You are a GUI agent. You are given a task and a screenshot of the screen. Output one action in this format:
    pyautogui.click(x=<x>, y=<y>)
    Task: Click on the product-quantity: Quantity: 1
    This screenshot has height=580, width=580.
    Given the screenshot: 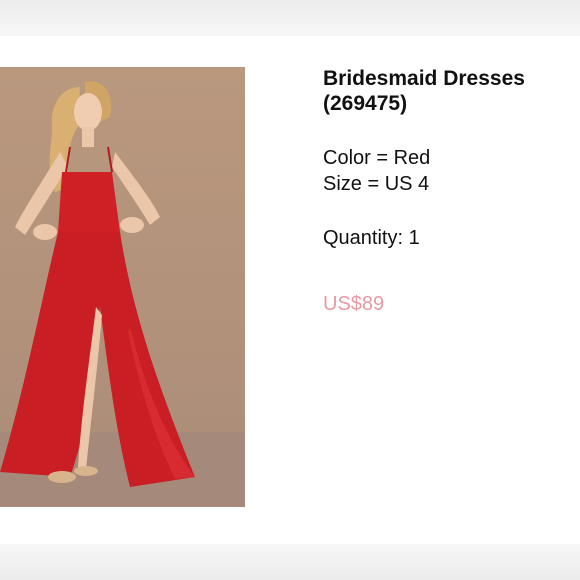 What is the action you would take?
    pyautogui.click(x=371, y=238)
    